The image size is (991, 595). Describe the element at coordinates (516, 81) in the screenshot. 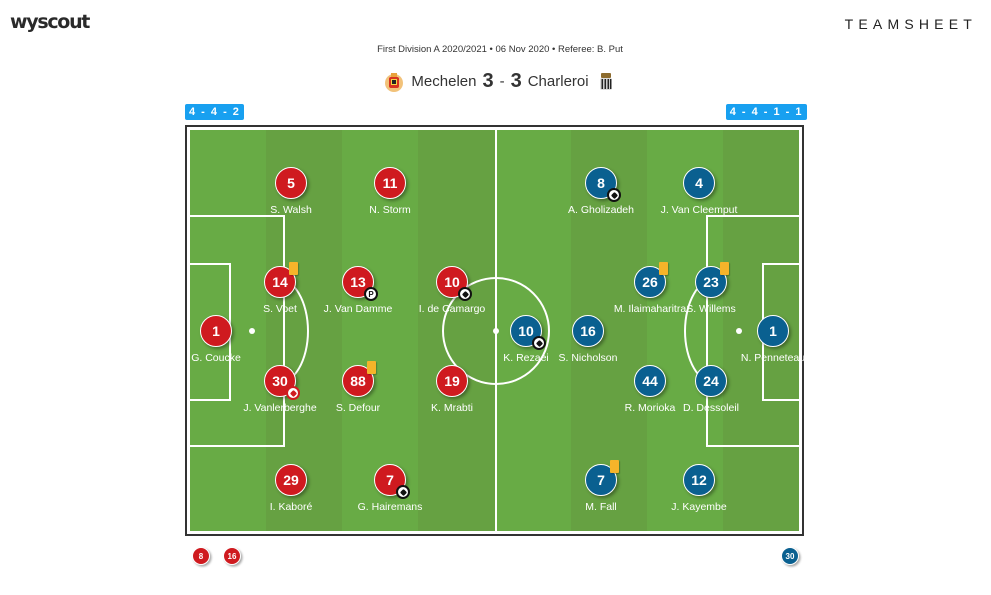

I see `away-score: 3` at that location.